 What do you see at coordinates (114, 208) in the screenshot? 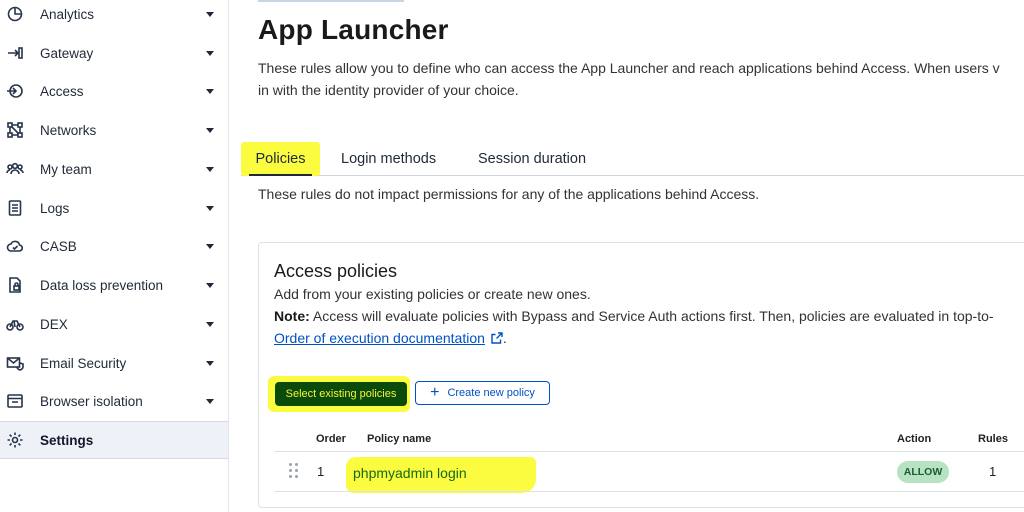
I see `sidebar-item-logs: Logs` at bounding box center [114, 208].